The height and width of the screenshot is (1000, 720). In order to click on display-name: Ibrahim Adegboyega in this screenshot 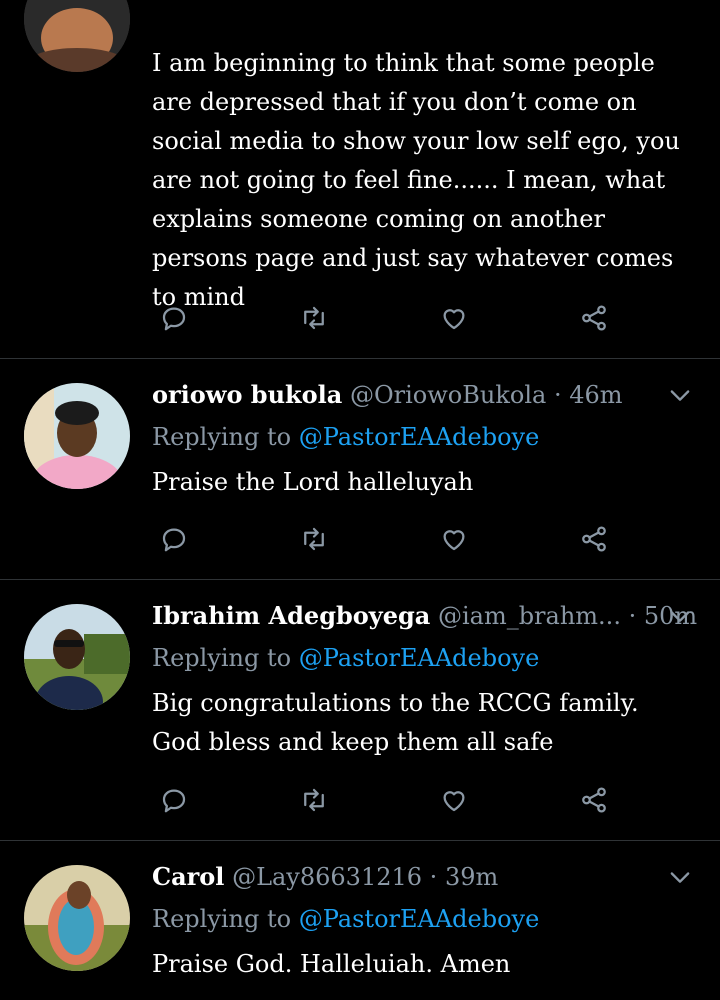, I will do `click(291, 615)`.